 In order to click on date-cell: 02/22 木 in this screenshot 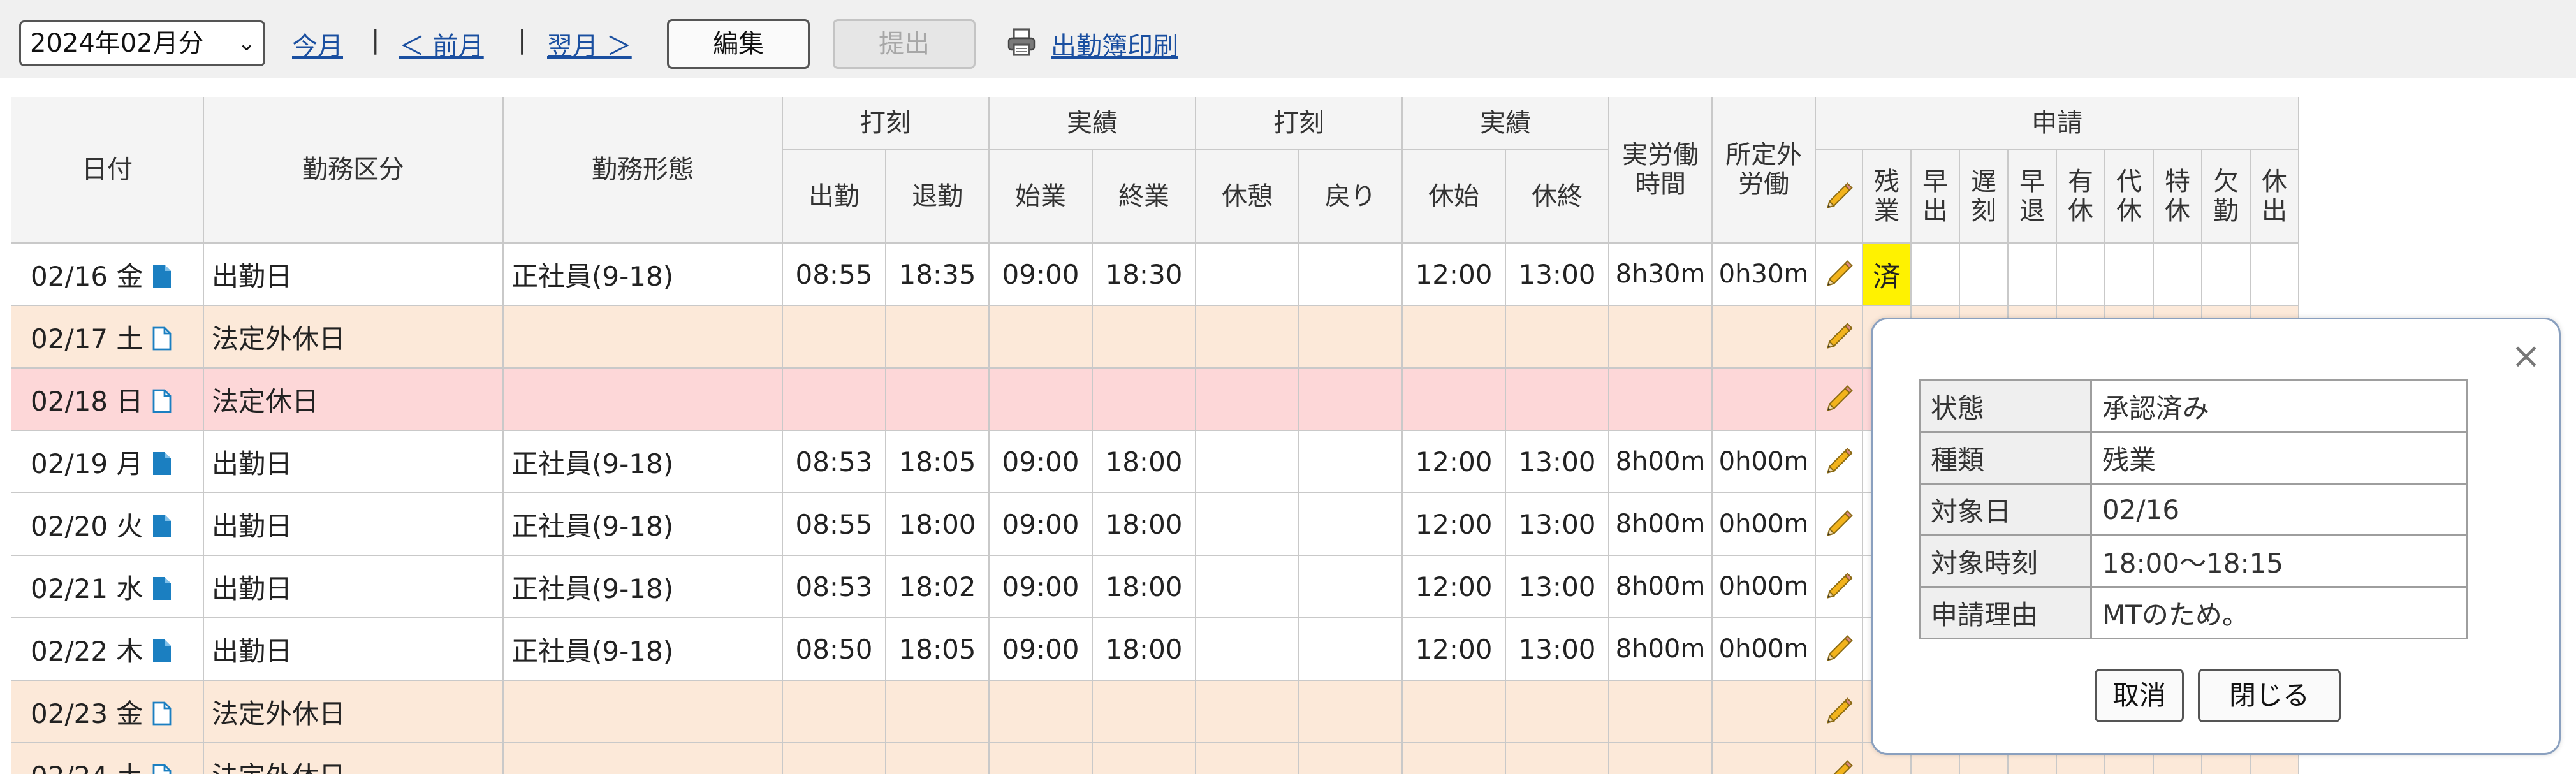, I will do `click(107, 649)`.